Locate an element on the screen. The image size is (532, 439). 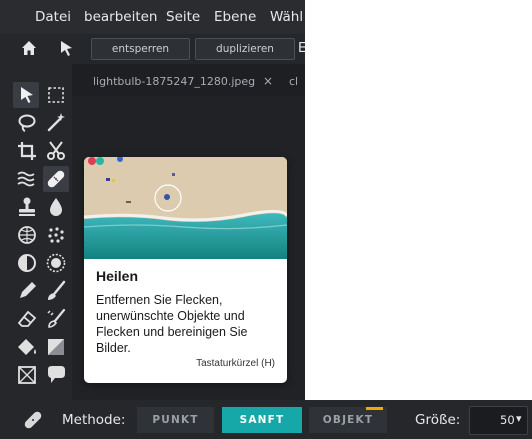
lasso-icon is located at coordinates (27, 123).